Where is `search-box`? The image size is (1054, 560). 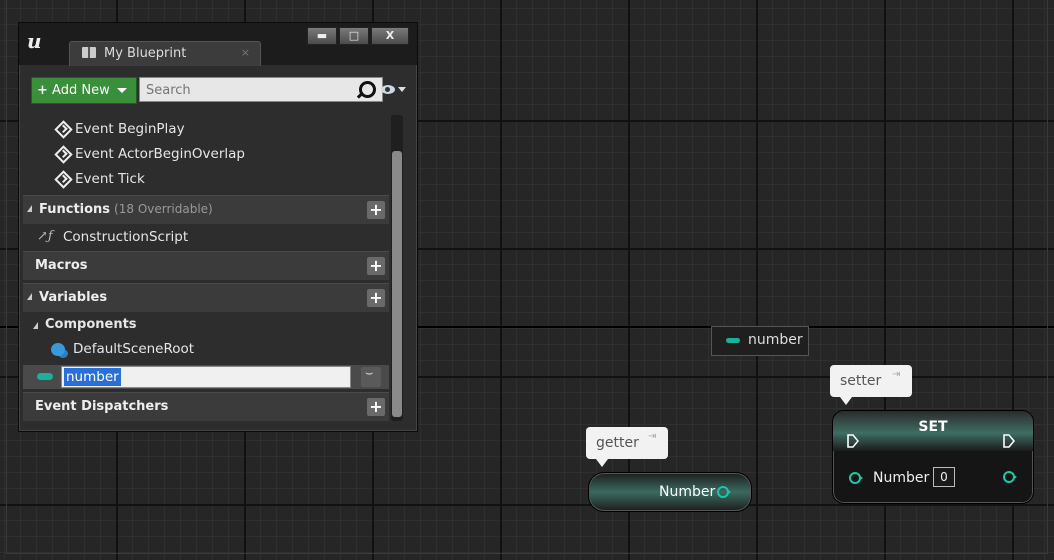
search-box is located at coordinates (261, 89).